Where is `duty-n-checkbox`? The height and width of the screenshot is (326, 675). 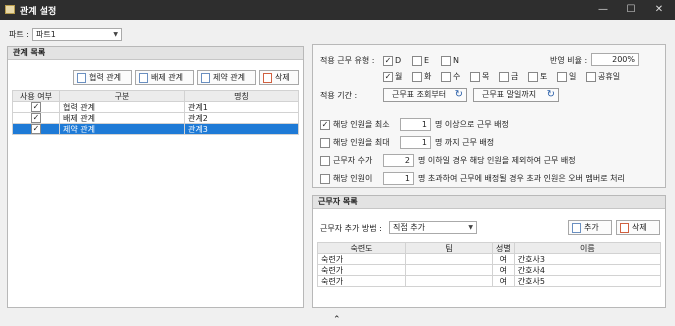
duty-n-checkbox is located at coordinates (446, 61).